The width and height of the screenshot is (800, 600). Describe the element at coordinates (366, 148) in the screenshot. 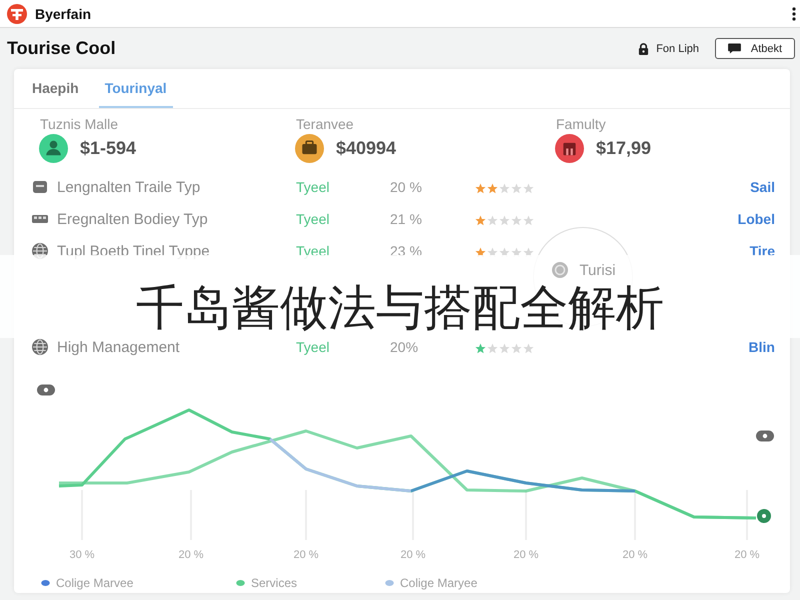

I see `stat-value: $40994` at that location.